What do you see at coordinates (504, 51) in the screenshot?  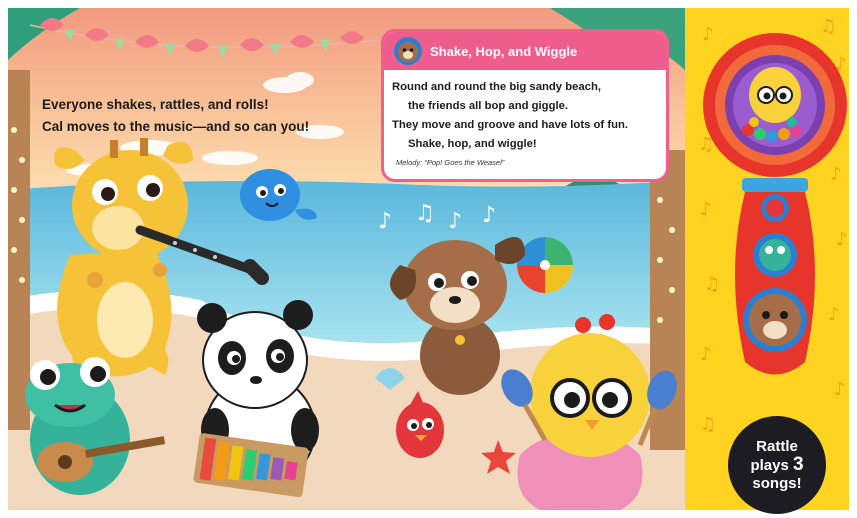 I see `song-title: Shake, Hop, and Wiggle` at bounding box center [504, 51].